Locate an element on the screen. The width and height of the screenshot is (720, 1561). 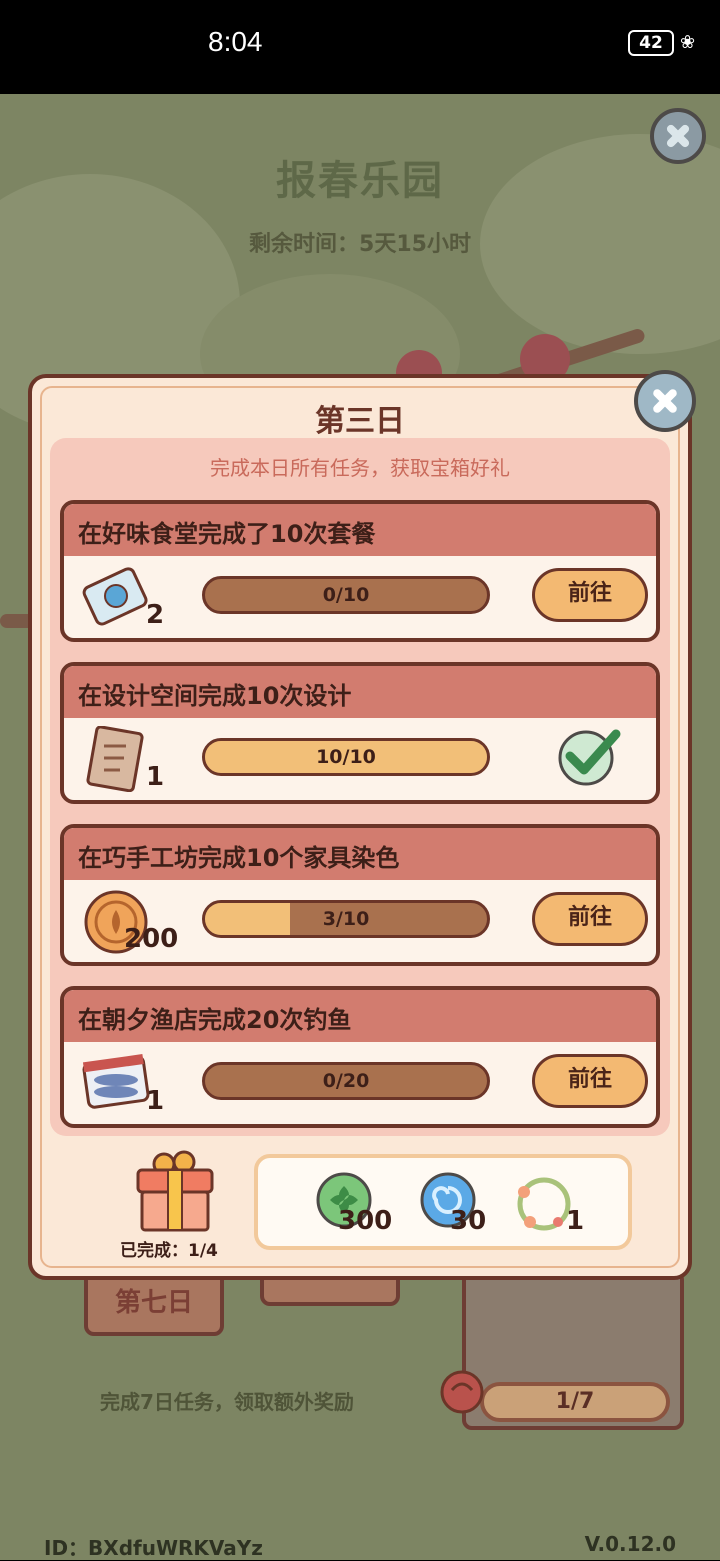
reward-count: 300 is located at coordinates (365, 1221).